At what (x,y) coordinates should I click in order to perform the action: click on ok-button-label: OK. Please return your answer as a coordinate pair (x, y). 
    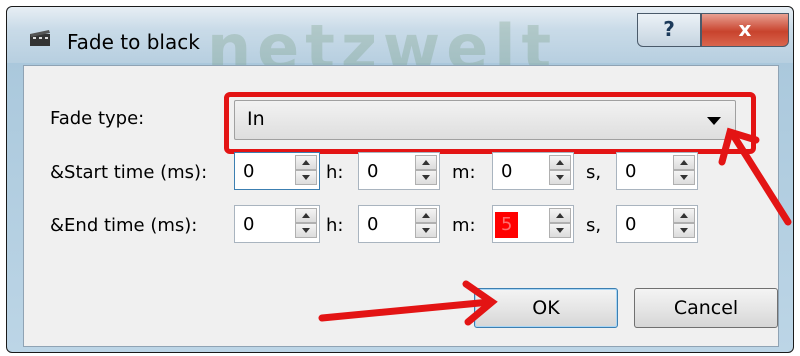
    Looking at the image, I should click on (546, 308).